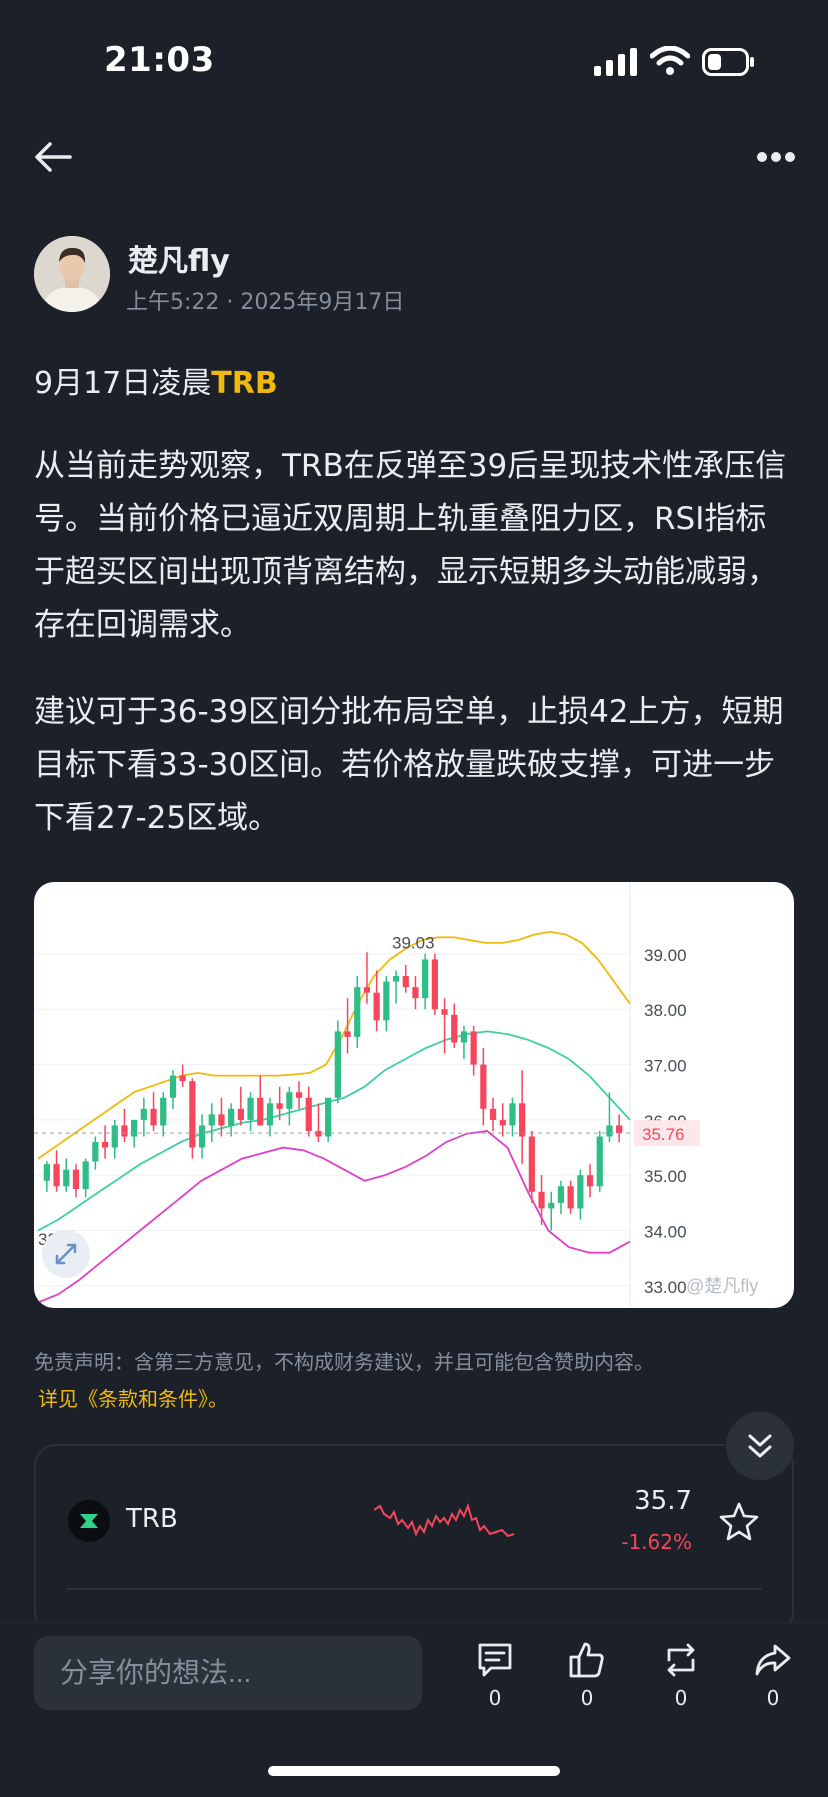  What do you see at coordinates (244, 383) in the screenshot?
I see `post-title-ticker-link: TRB` at bounding box center [244, 383].